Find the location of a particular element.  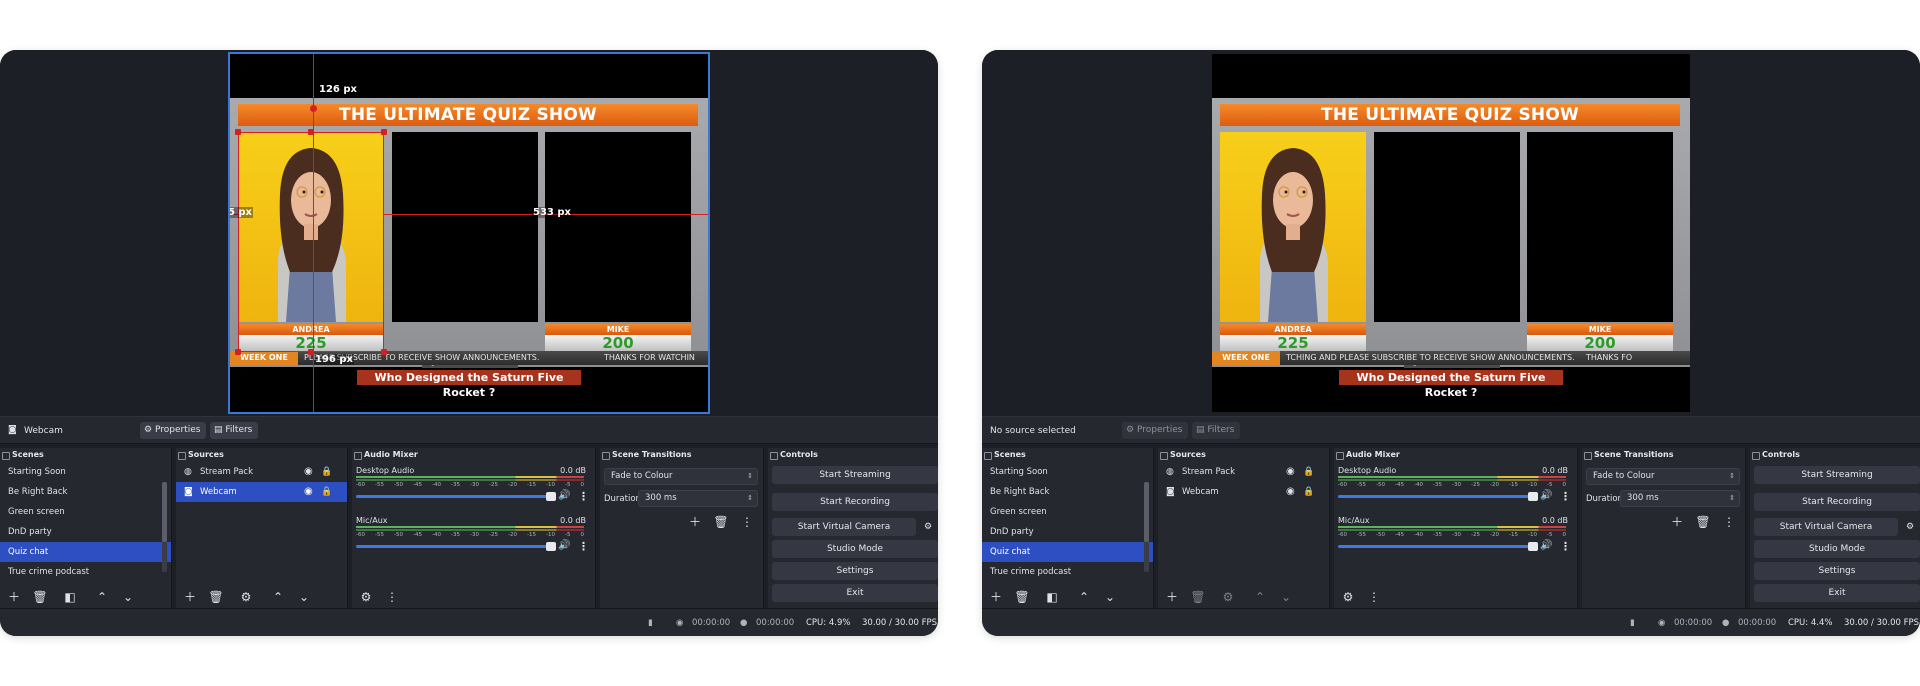

source-properties-button: ⚙ is located at coordinates (246, 597).